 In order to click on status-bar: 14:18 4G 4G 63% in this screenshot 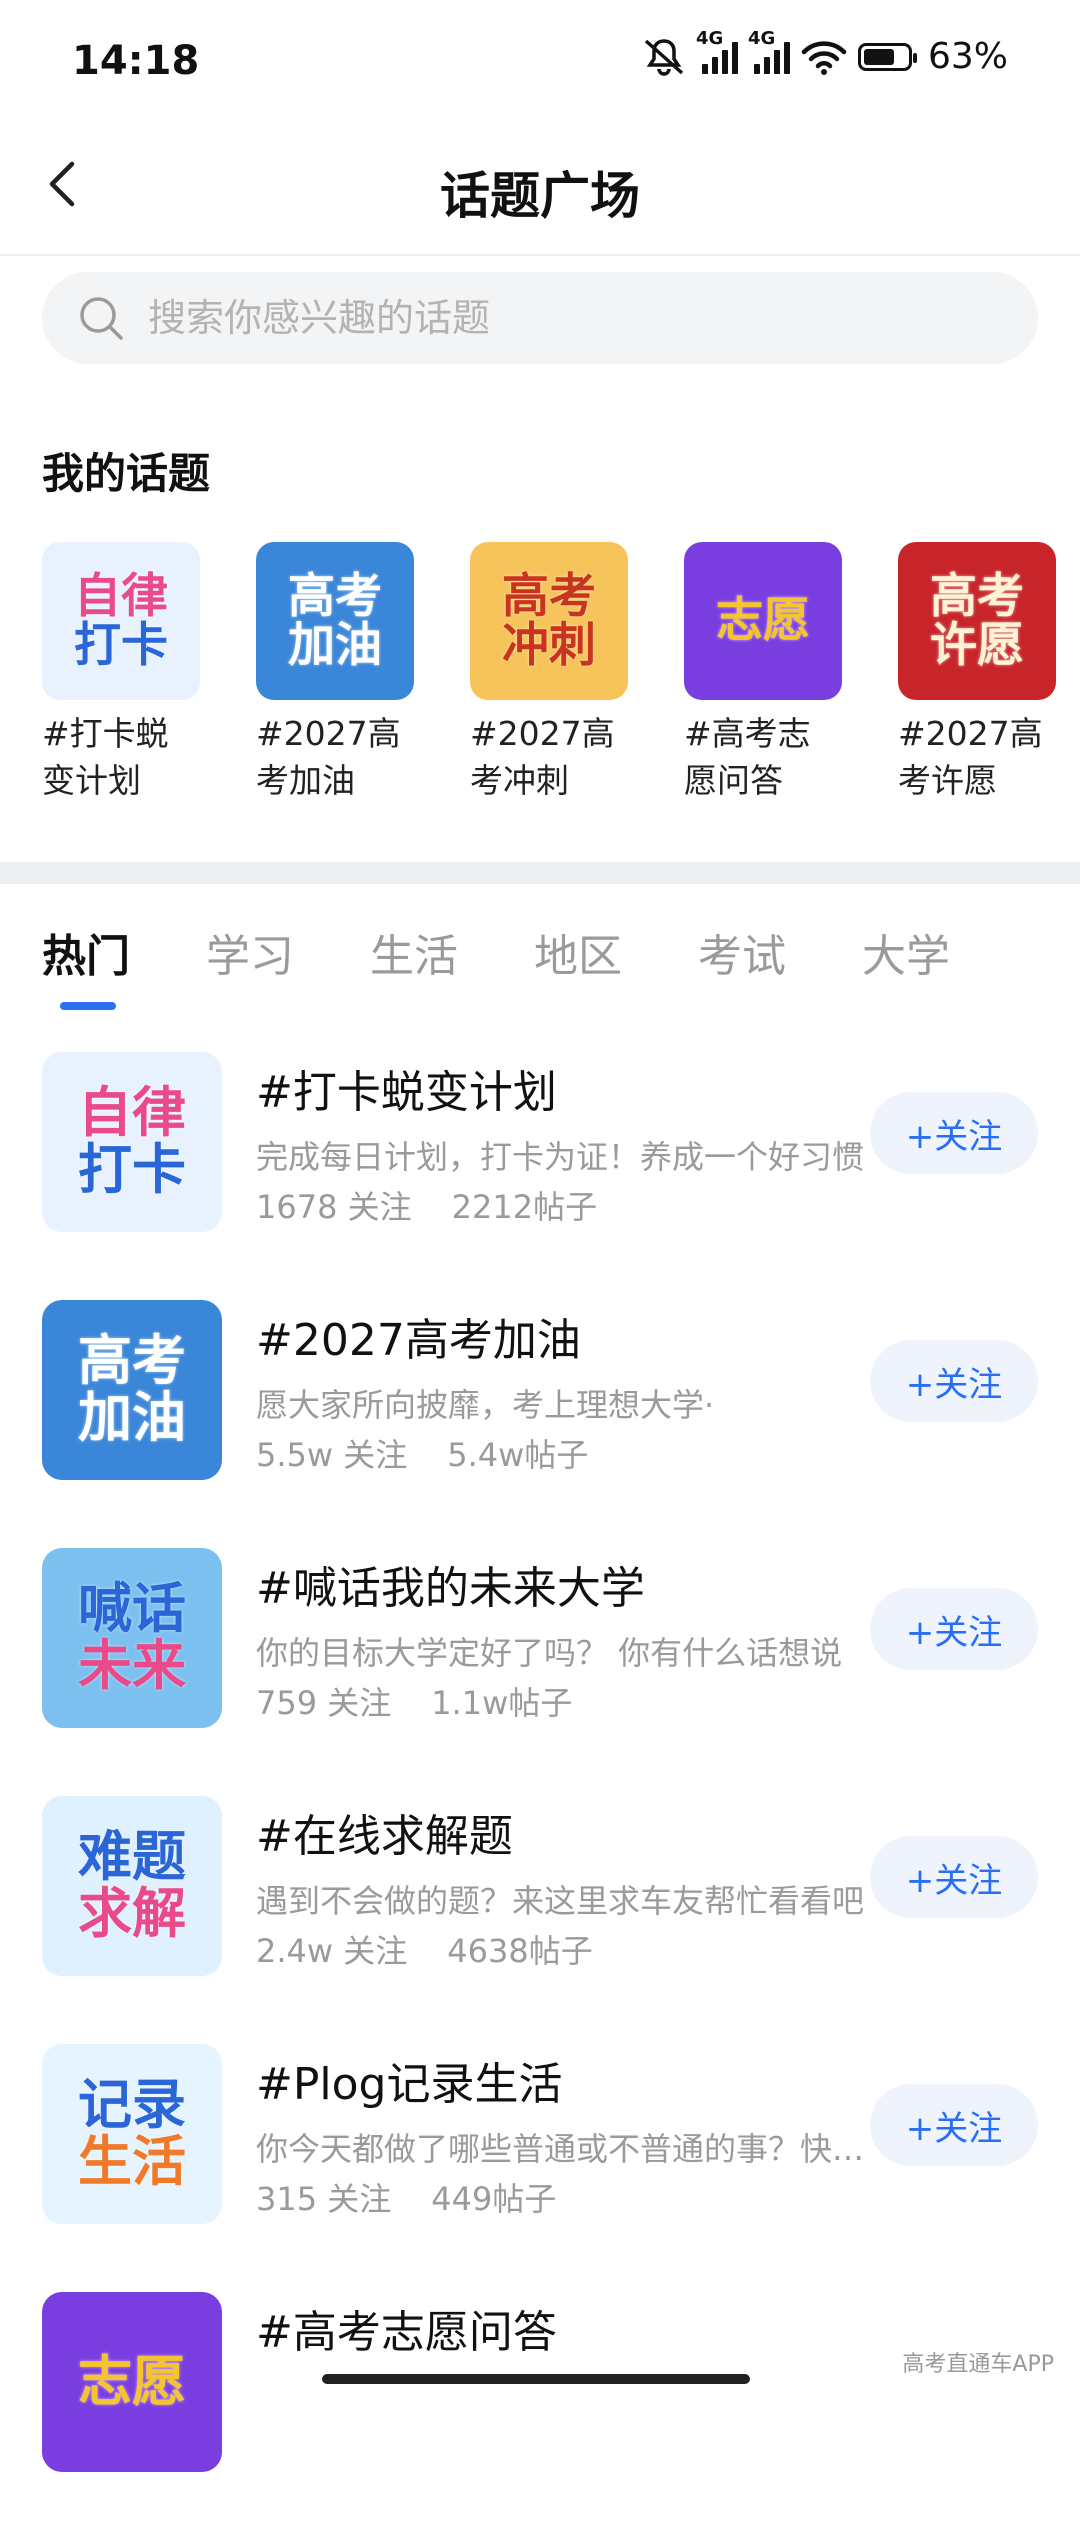, I will do `click(540, 60)`.